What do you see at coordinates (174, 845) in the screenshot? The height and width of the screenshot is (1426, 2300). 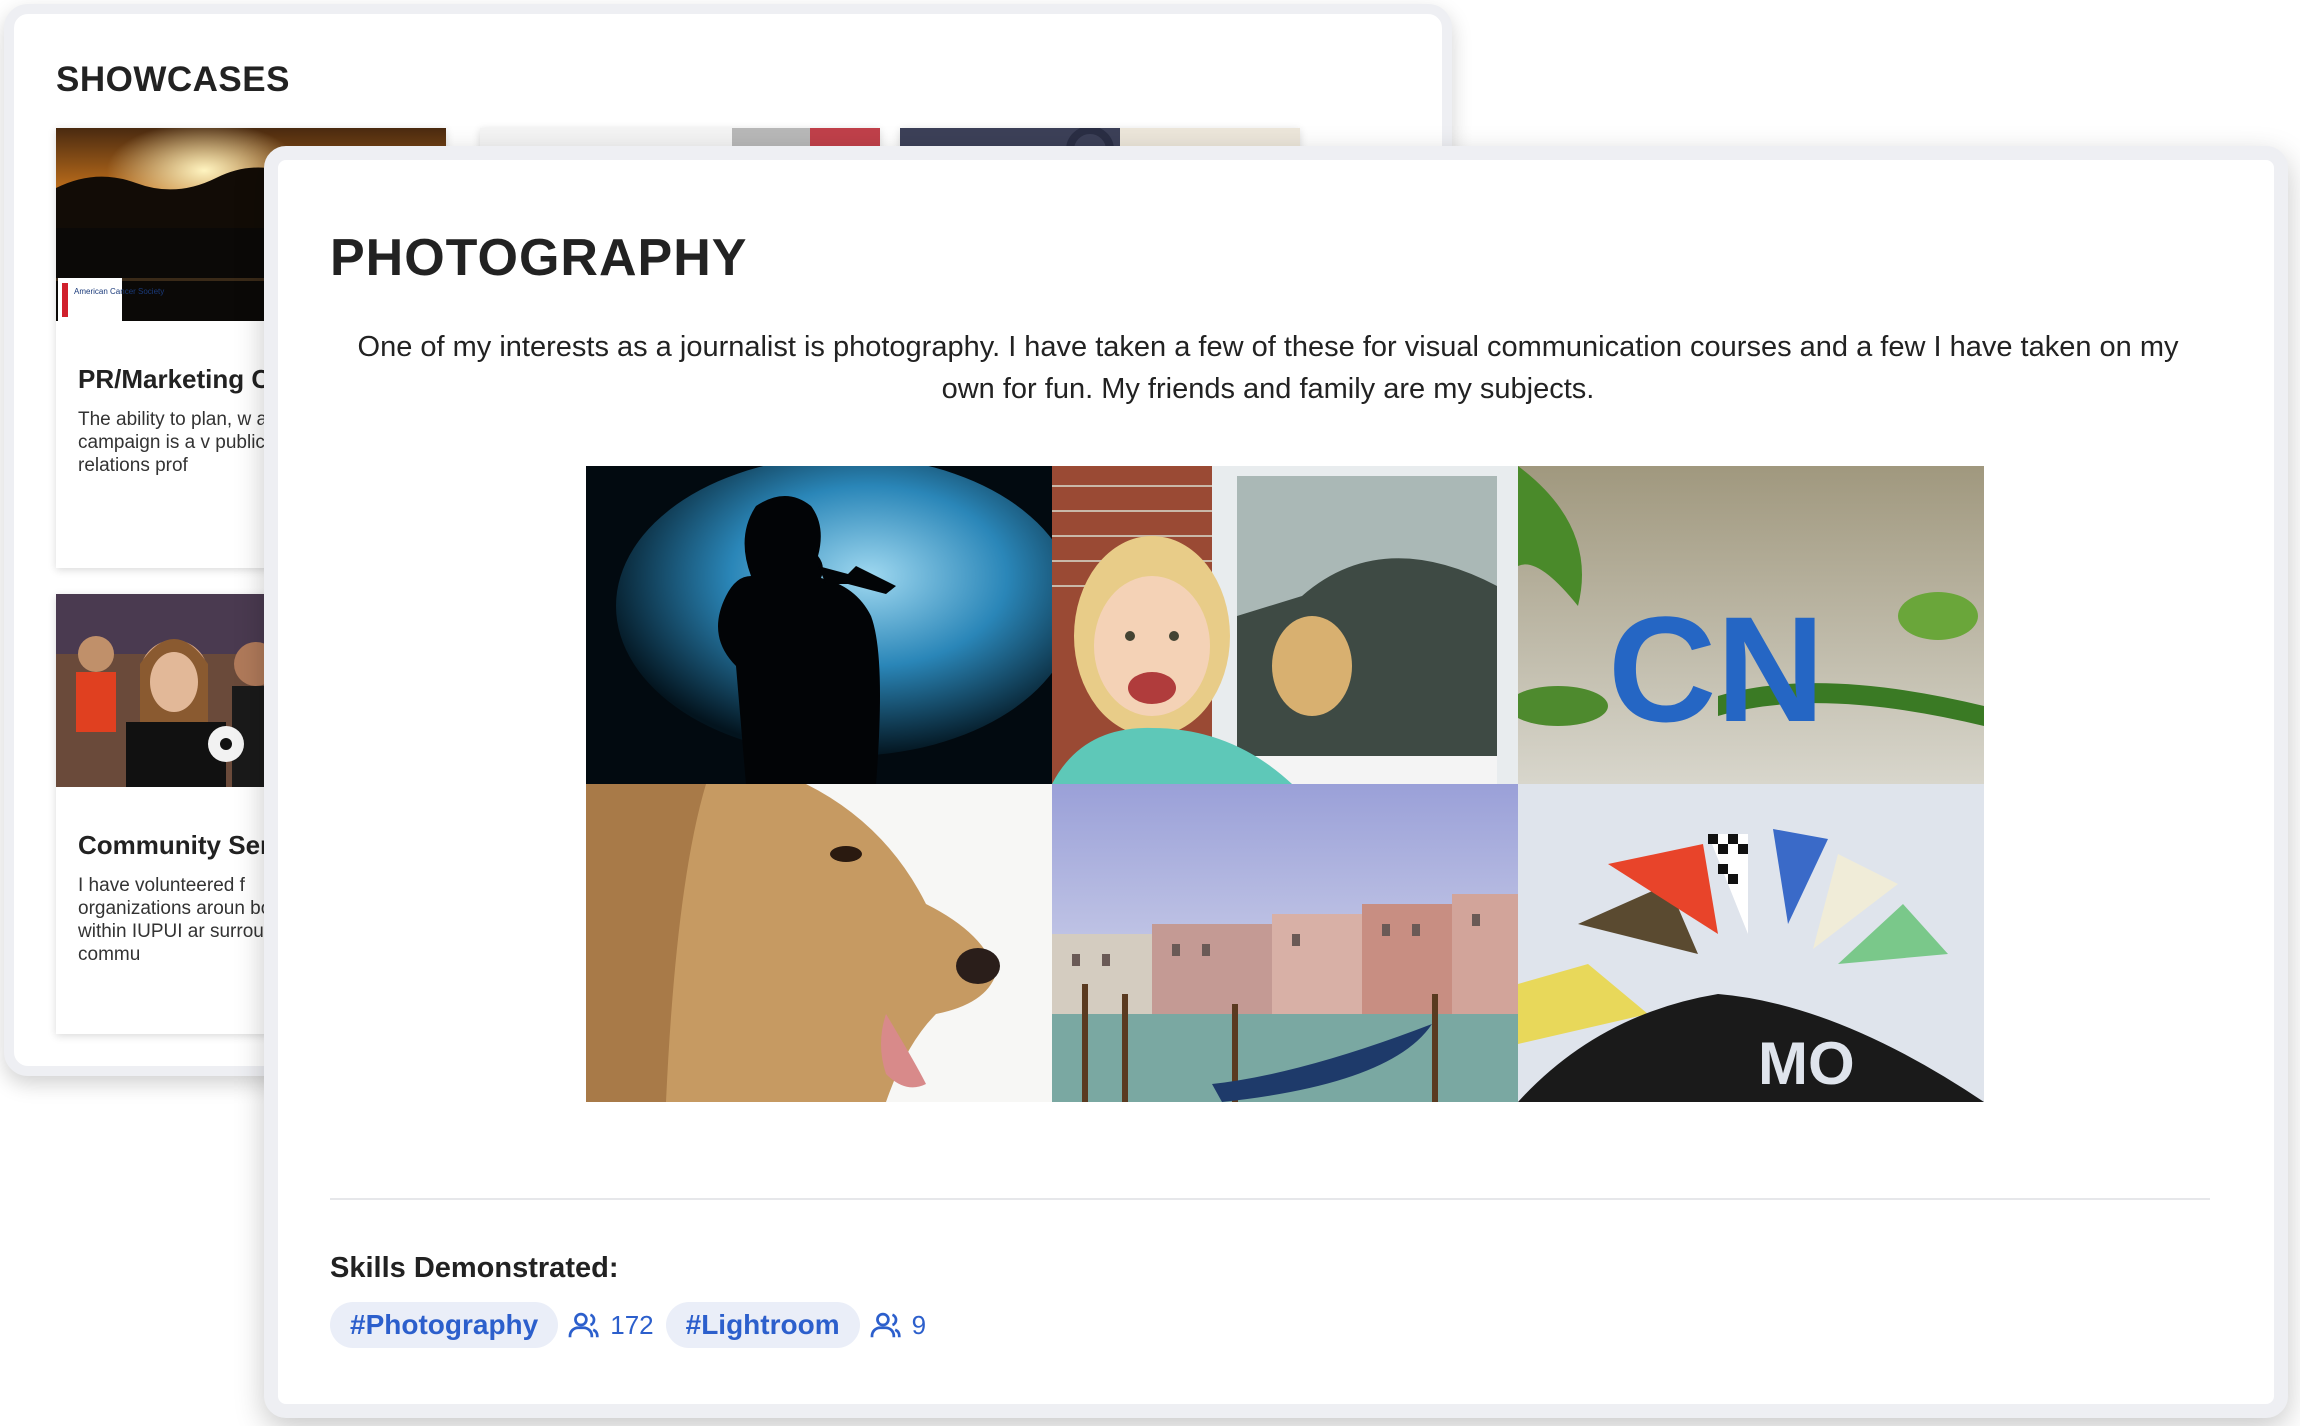 I see `tile-title: Community Ser` at bounding box center [174, 845].